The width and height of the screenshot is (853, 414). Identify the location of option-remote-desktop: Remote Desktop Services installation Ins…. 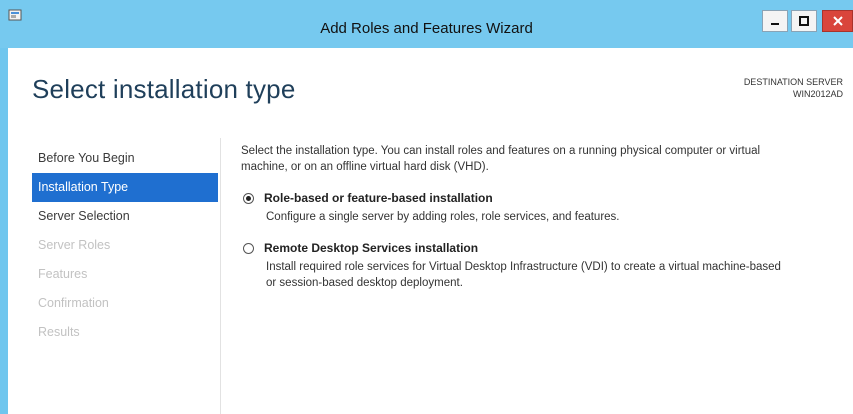
(541, 265).